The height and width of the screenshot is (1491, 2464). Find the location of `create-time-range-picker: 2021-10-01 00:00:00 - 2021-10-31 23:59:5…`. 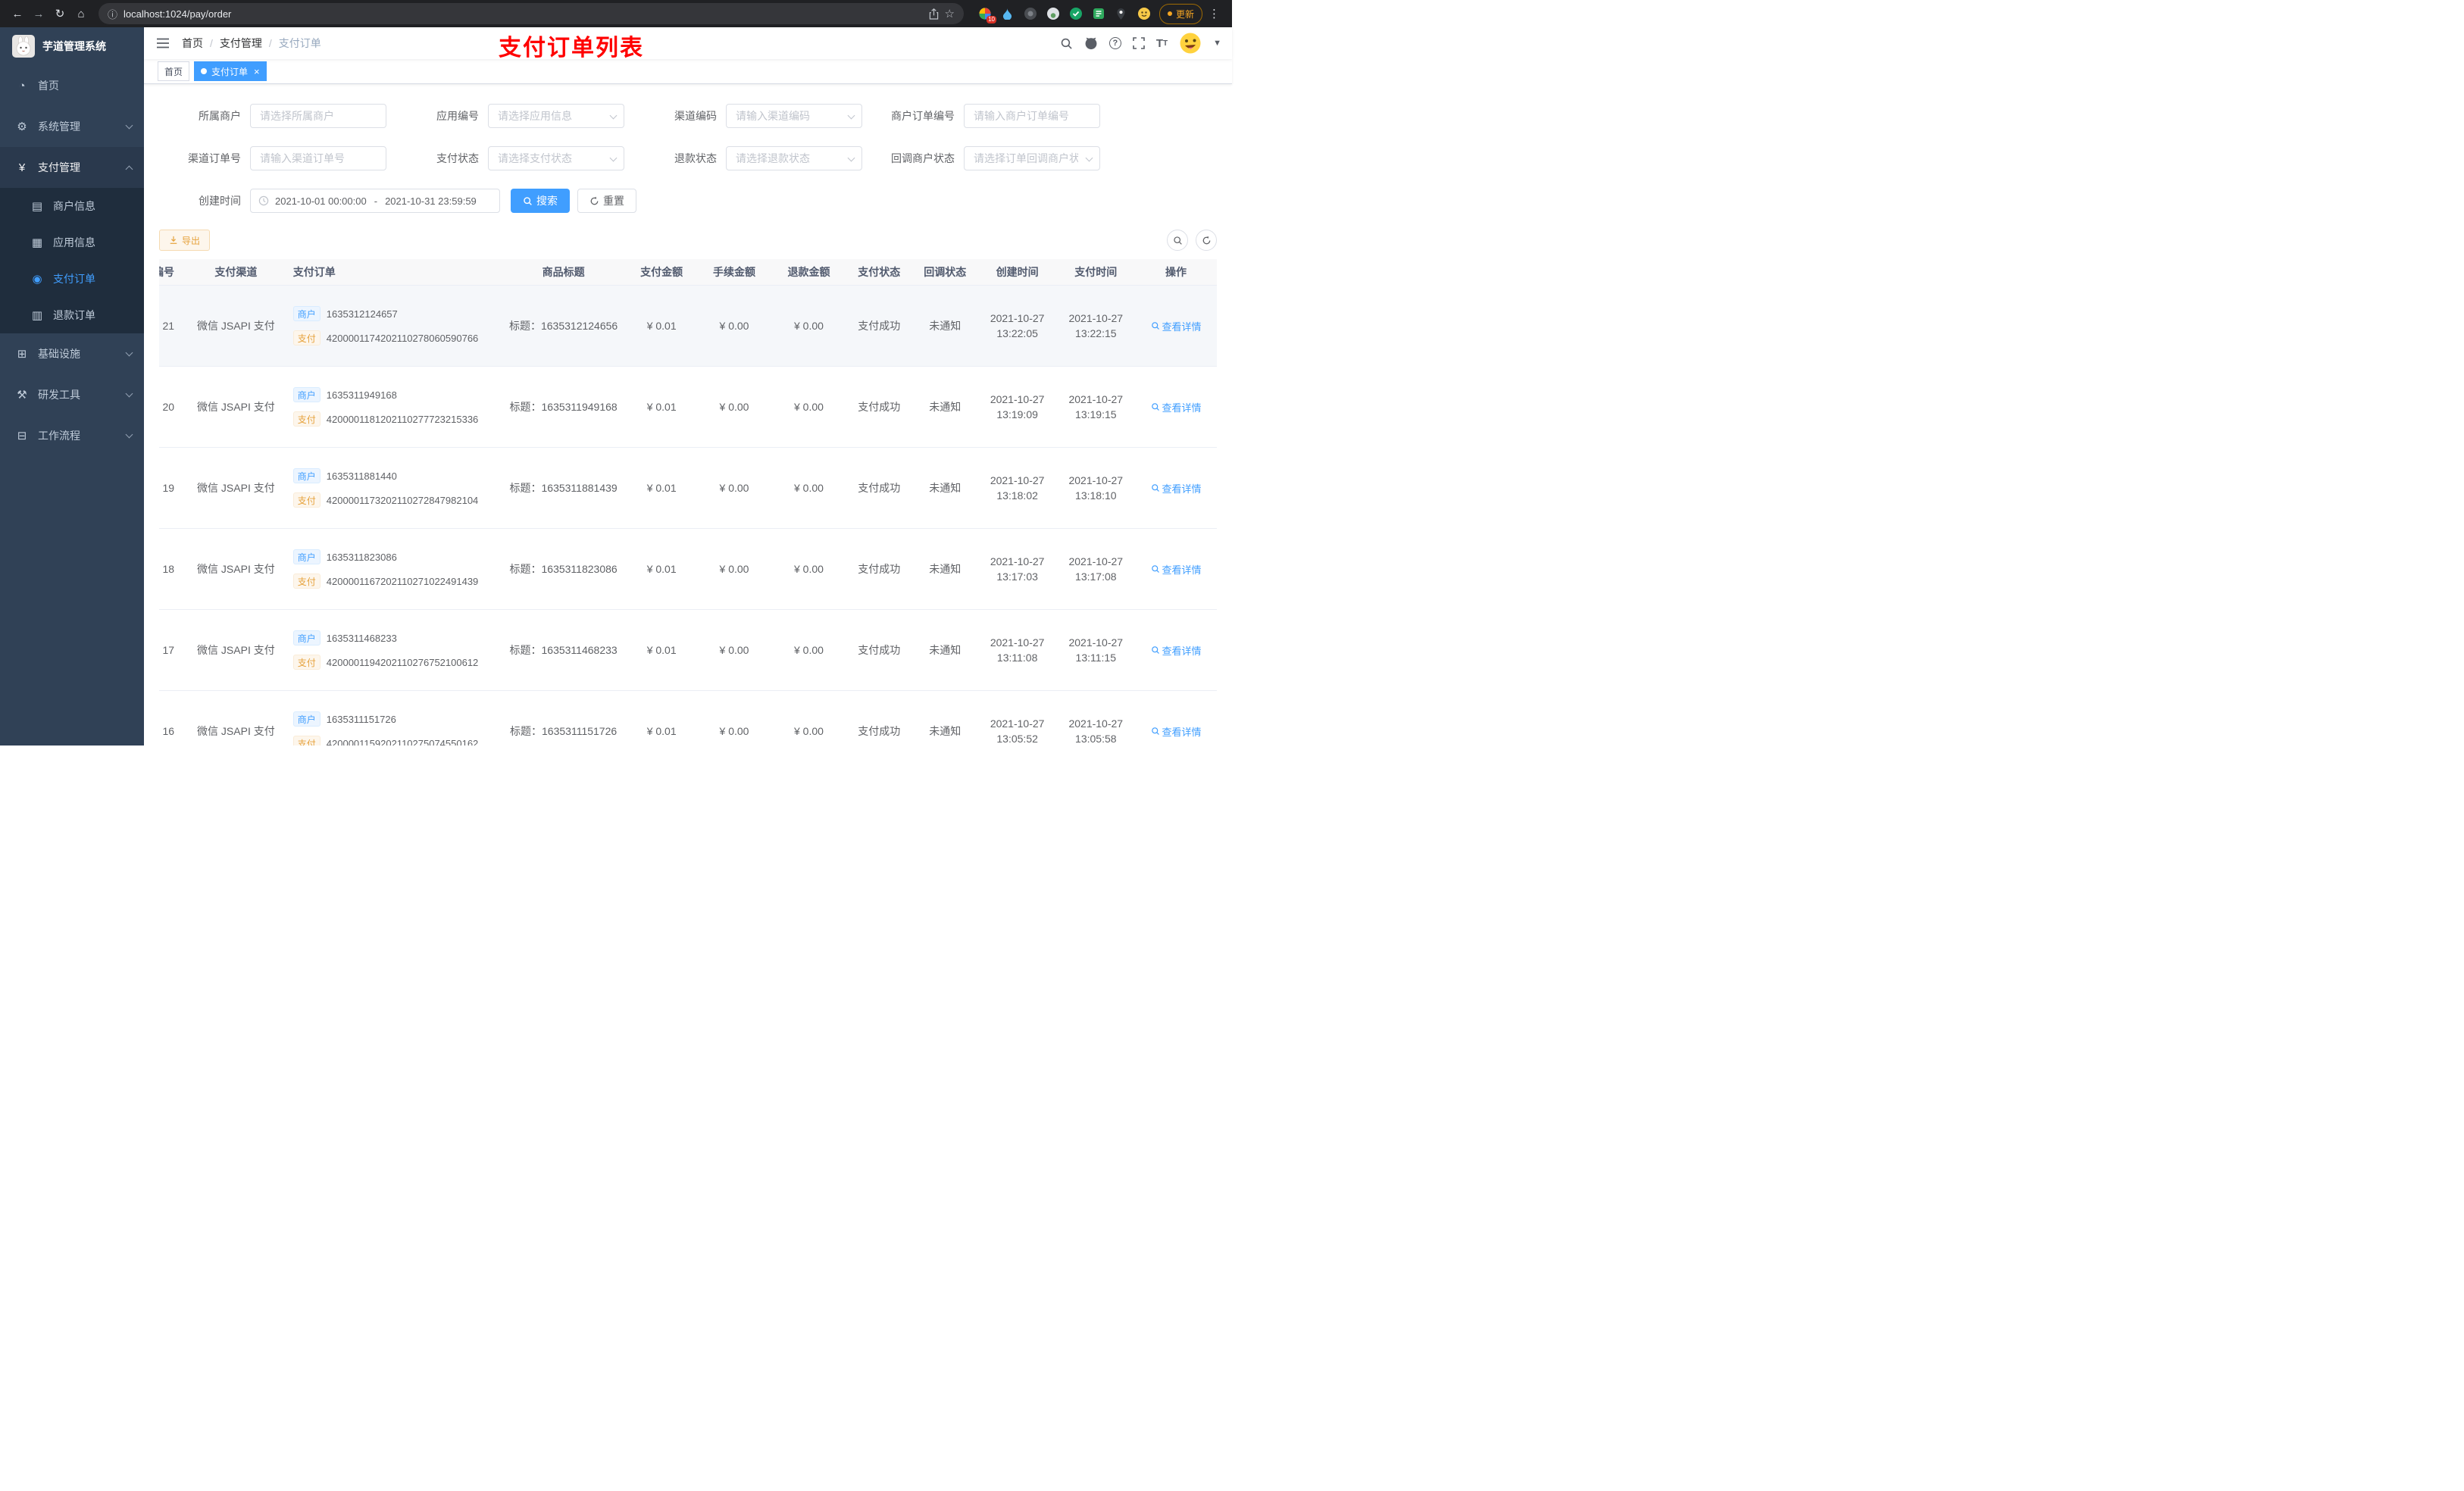

create-time-range-picker: 2021-10-01 00:00:00 - 2021-10-31 23:59:5… is located at coordinates (375, 201).